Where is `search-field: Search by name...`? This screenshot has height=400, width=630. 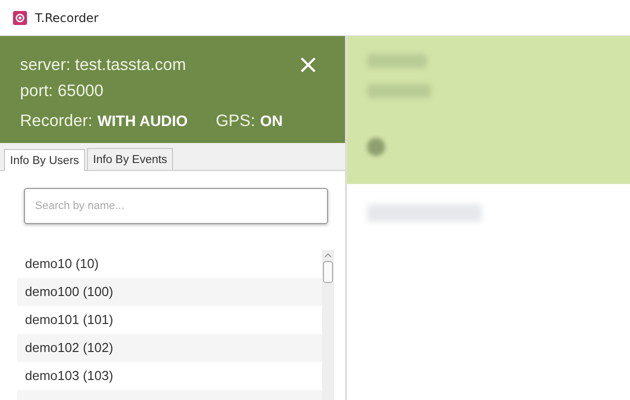
search-field: Search by name... is located at coordinates (176, 206).